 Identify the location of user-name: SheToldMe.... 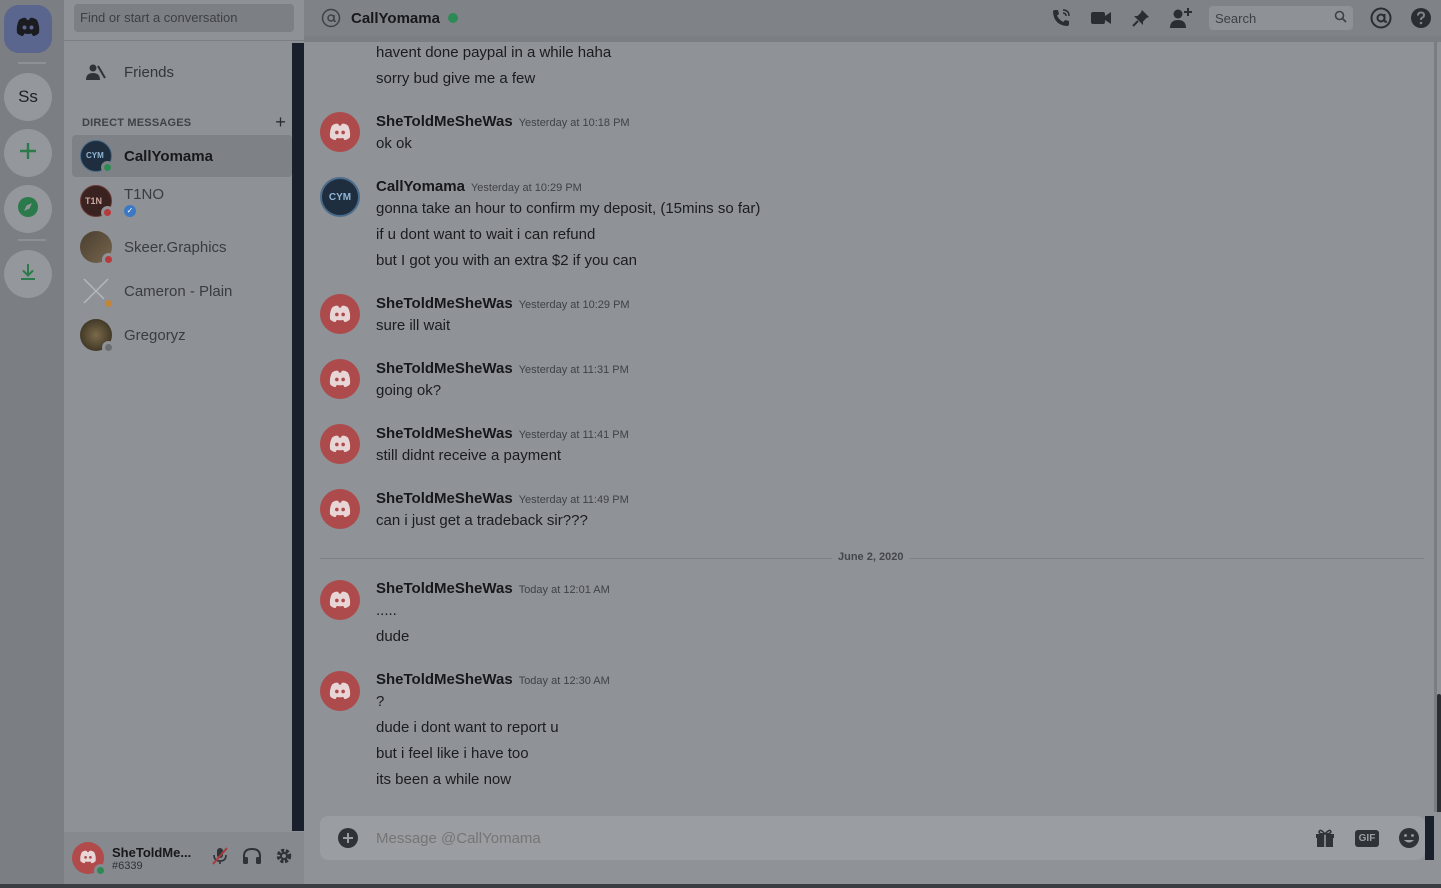
(152, 852).